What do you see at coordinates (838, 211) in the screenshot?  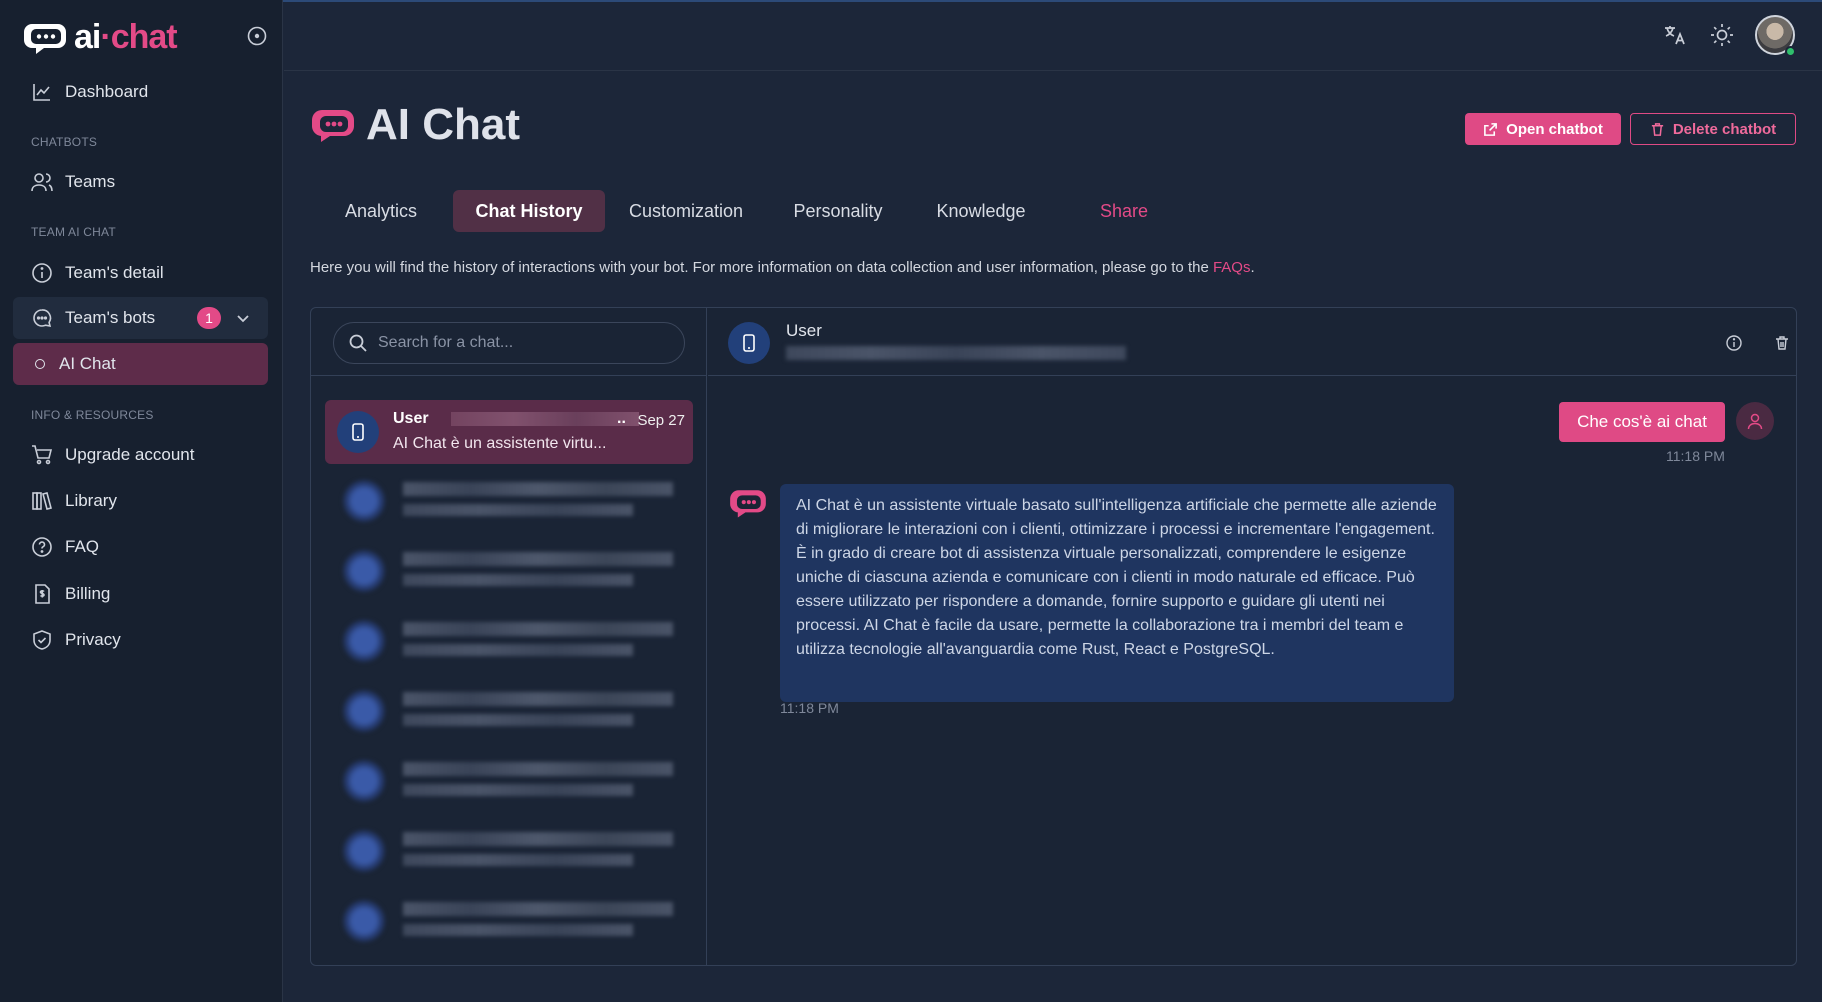 I see `tab-personality: Personality` at bounding box center [838, 211].